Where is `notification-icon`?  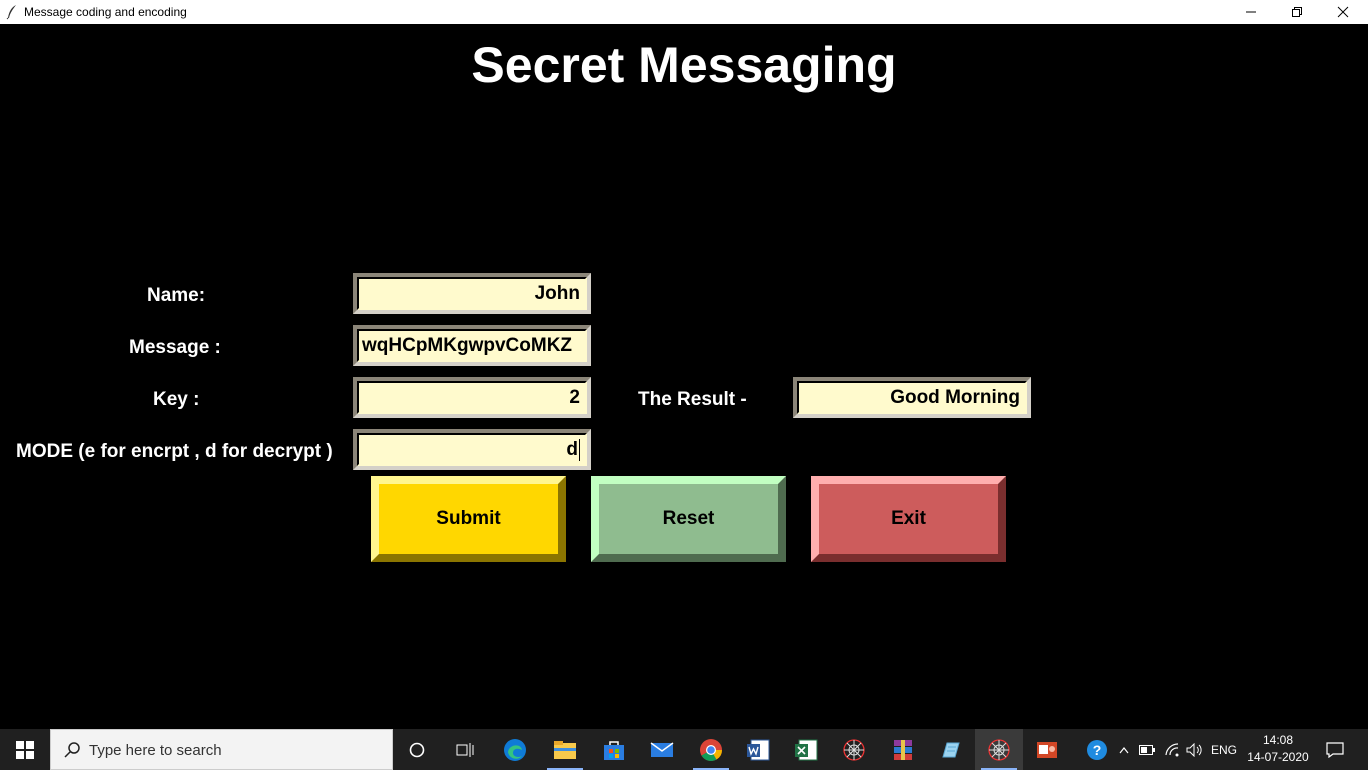 notification-icon is located at coordinates (1335, 749).